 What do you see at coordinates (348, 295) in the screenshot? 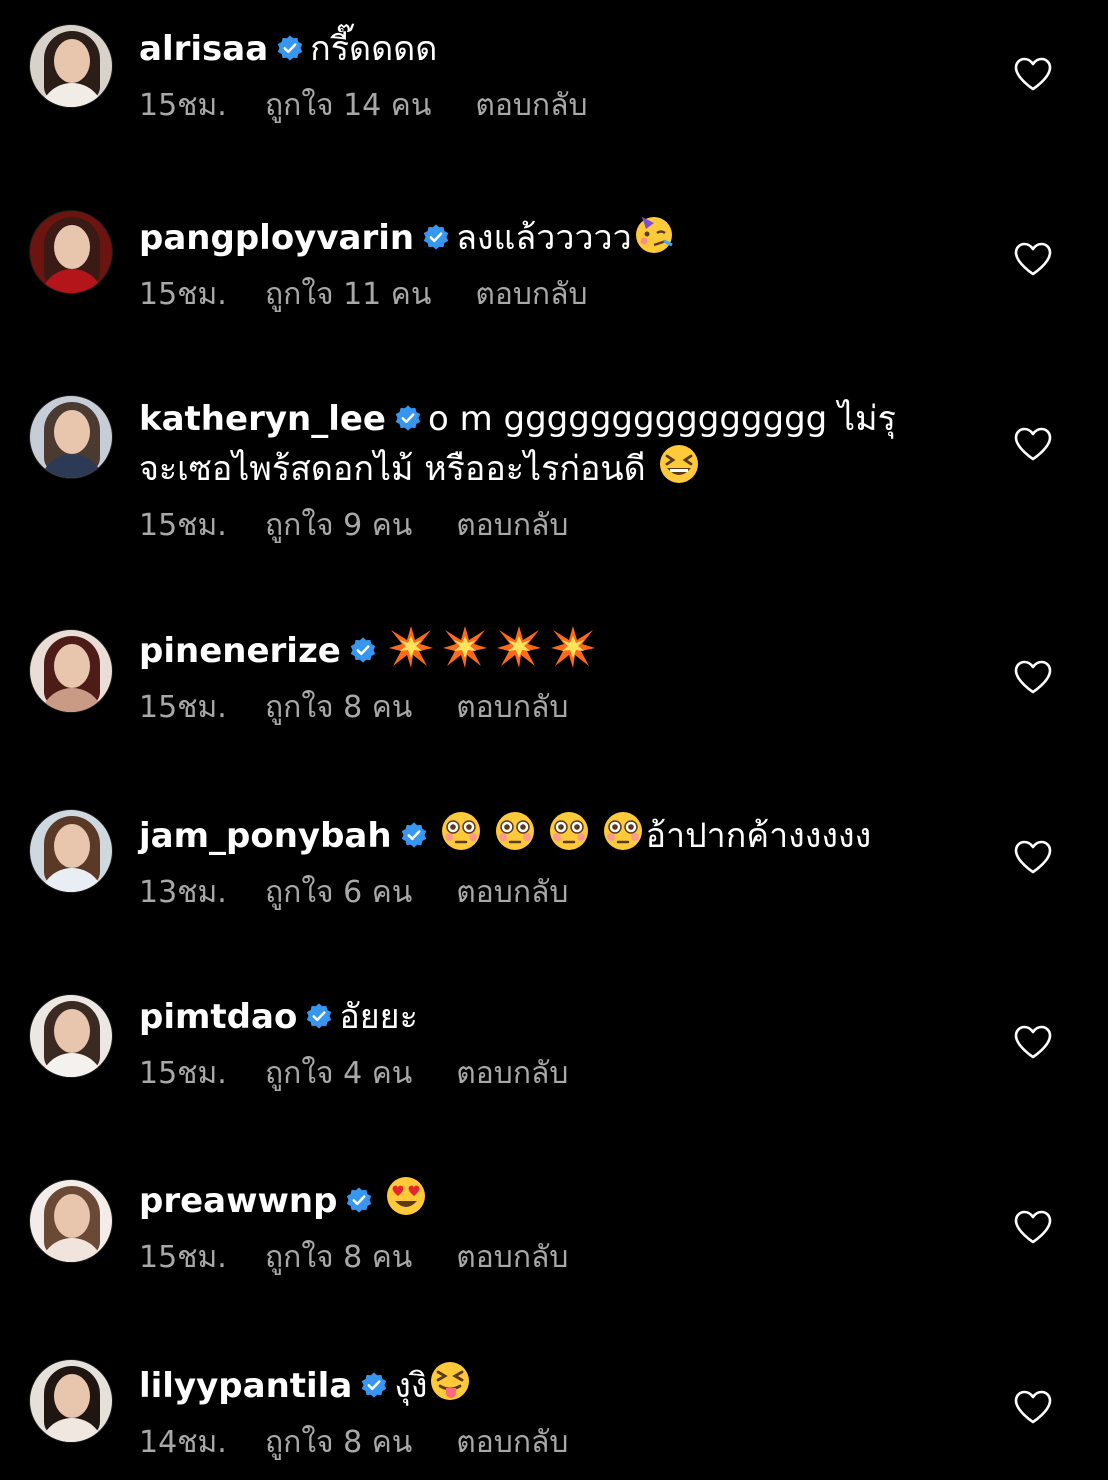
I see `like-count: ถูกใจ 11 คน` at bounding box center [348, 295].